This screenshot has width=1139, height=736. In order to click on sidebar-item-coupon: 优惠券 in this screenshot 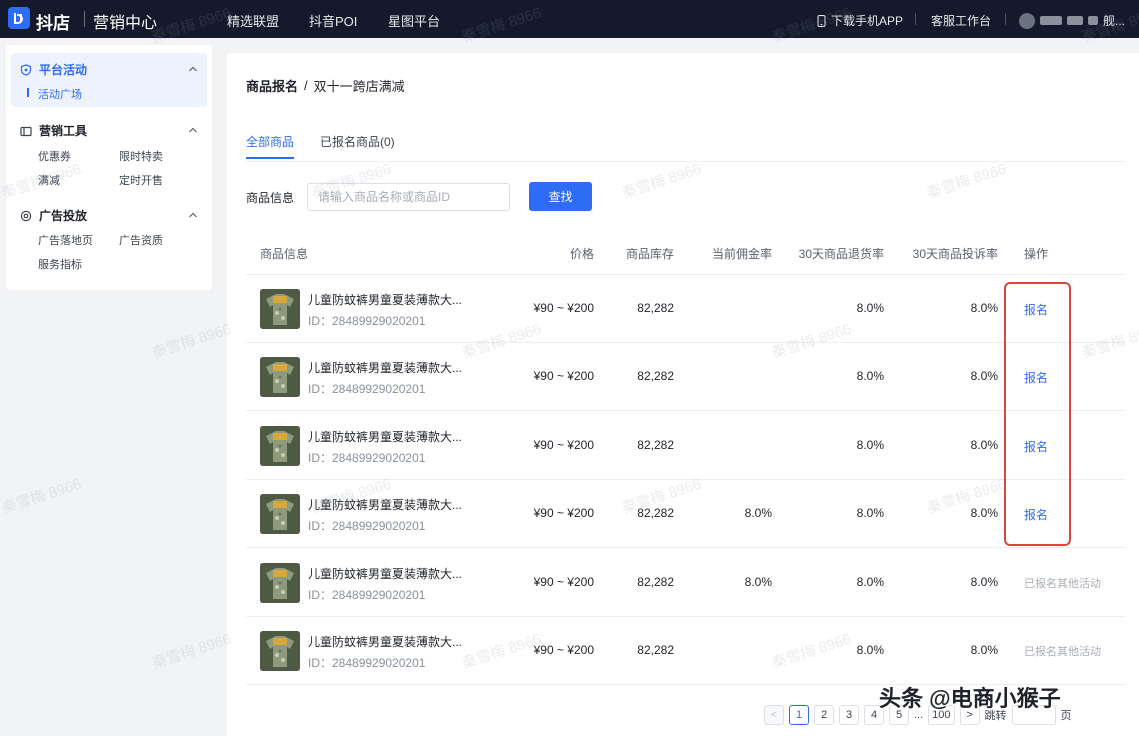, I will do `click(54, 156)`.